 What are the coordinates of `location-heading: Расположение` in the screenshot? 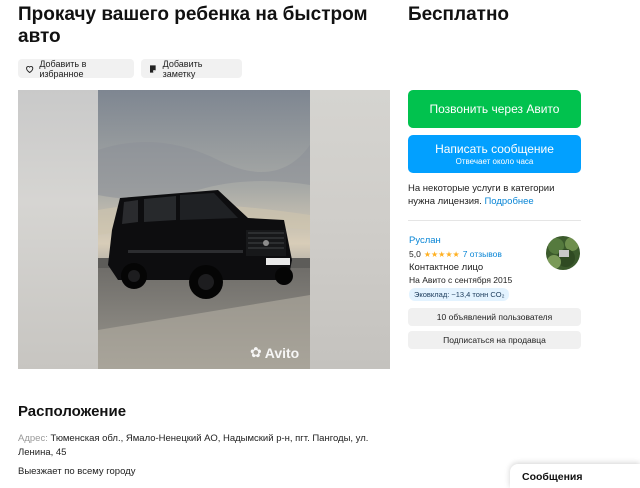 It's located at (72, 411).